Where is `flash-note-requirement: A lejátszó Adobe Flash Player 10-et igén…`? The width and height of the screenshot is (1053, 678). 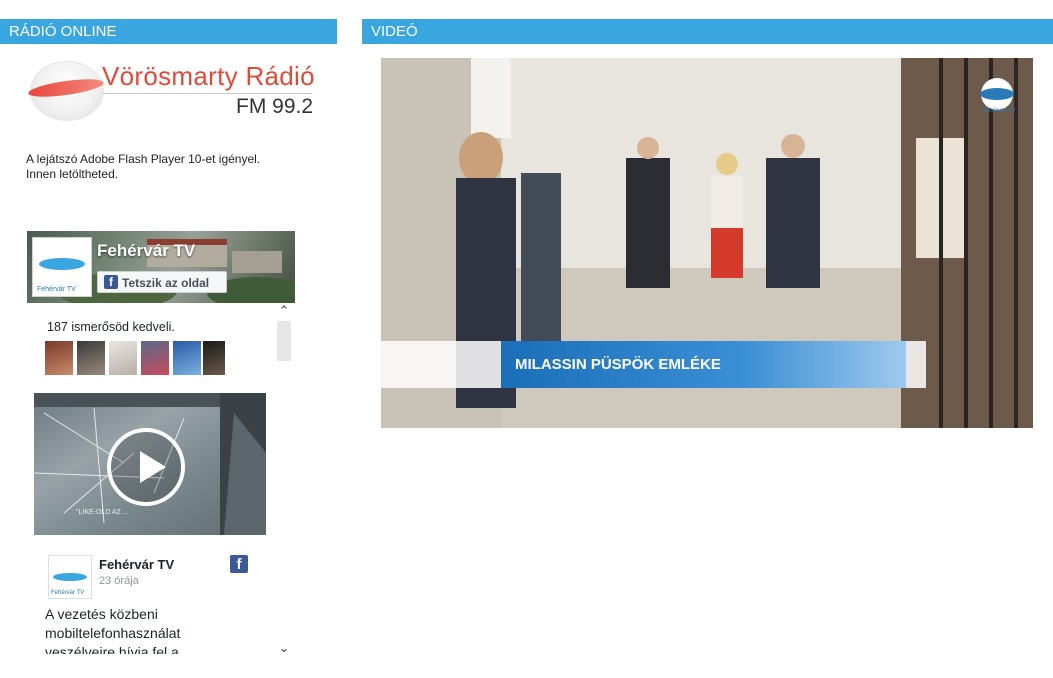
flash-note-requirement: A lejátszó Adobe Flash Player 10-et igén… is located at coordinates (143, 159).